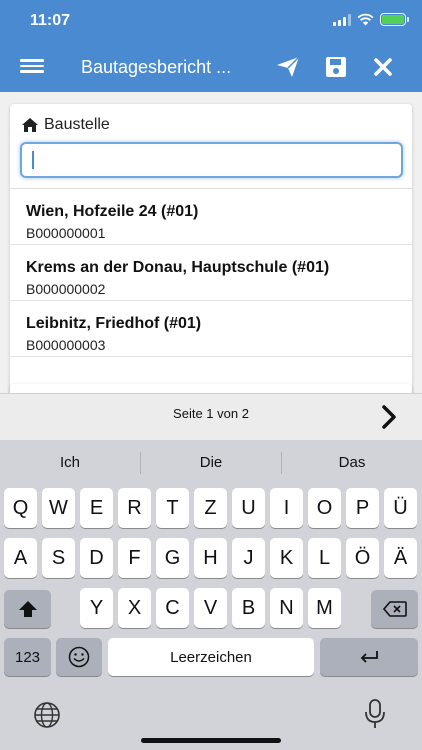  Describe the element at coordinates (77, 124) in the screenshot. I see `field-label-text: Baustelle` at that location.